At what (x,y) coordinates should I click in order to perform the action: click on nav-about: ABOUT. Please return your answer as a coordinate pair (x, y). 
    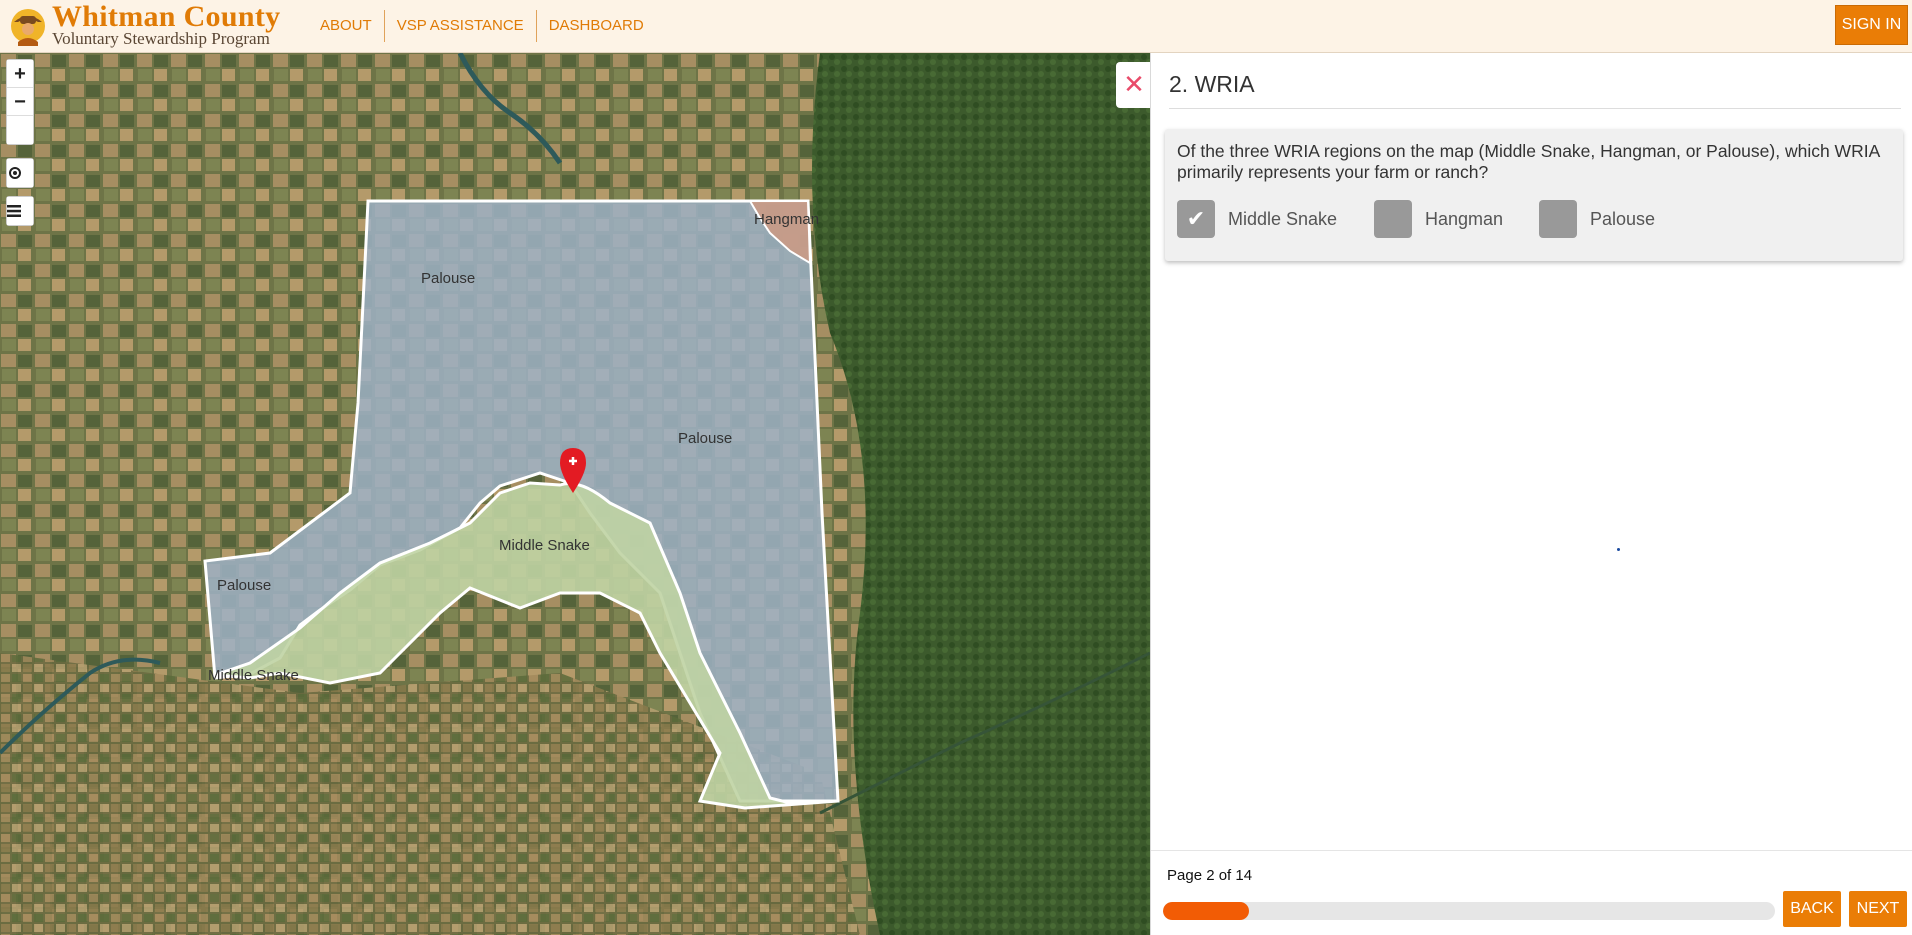
    Looking at the image, I should click on (346, 26).